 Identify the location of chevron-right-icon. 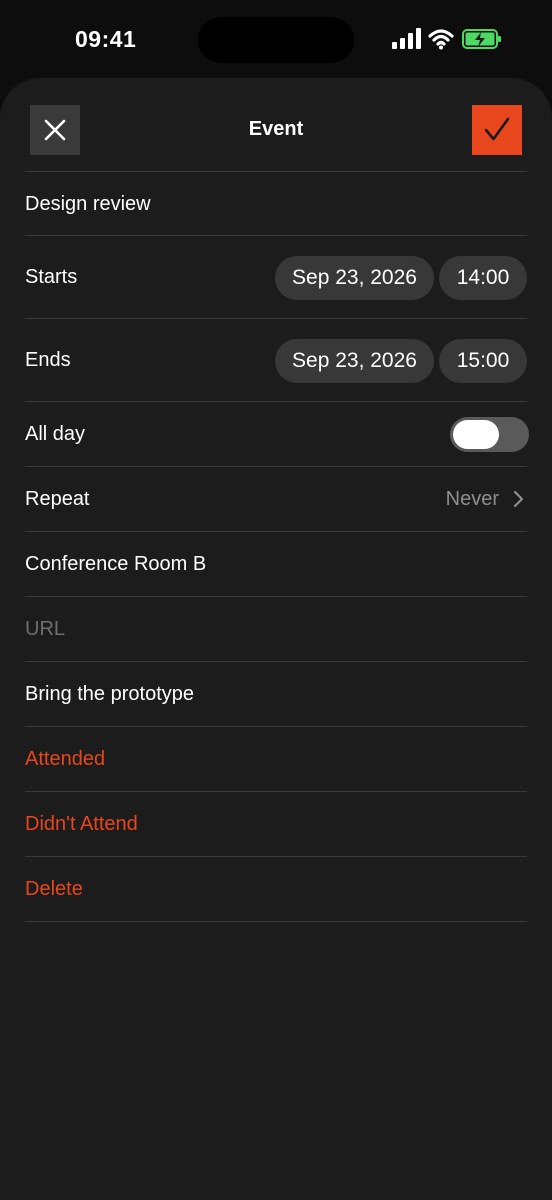
(518, 499).